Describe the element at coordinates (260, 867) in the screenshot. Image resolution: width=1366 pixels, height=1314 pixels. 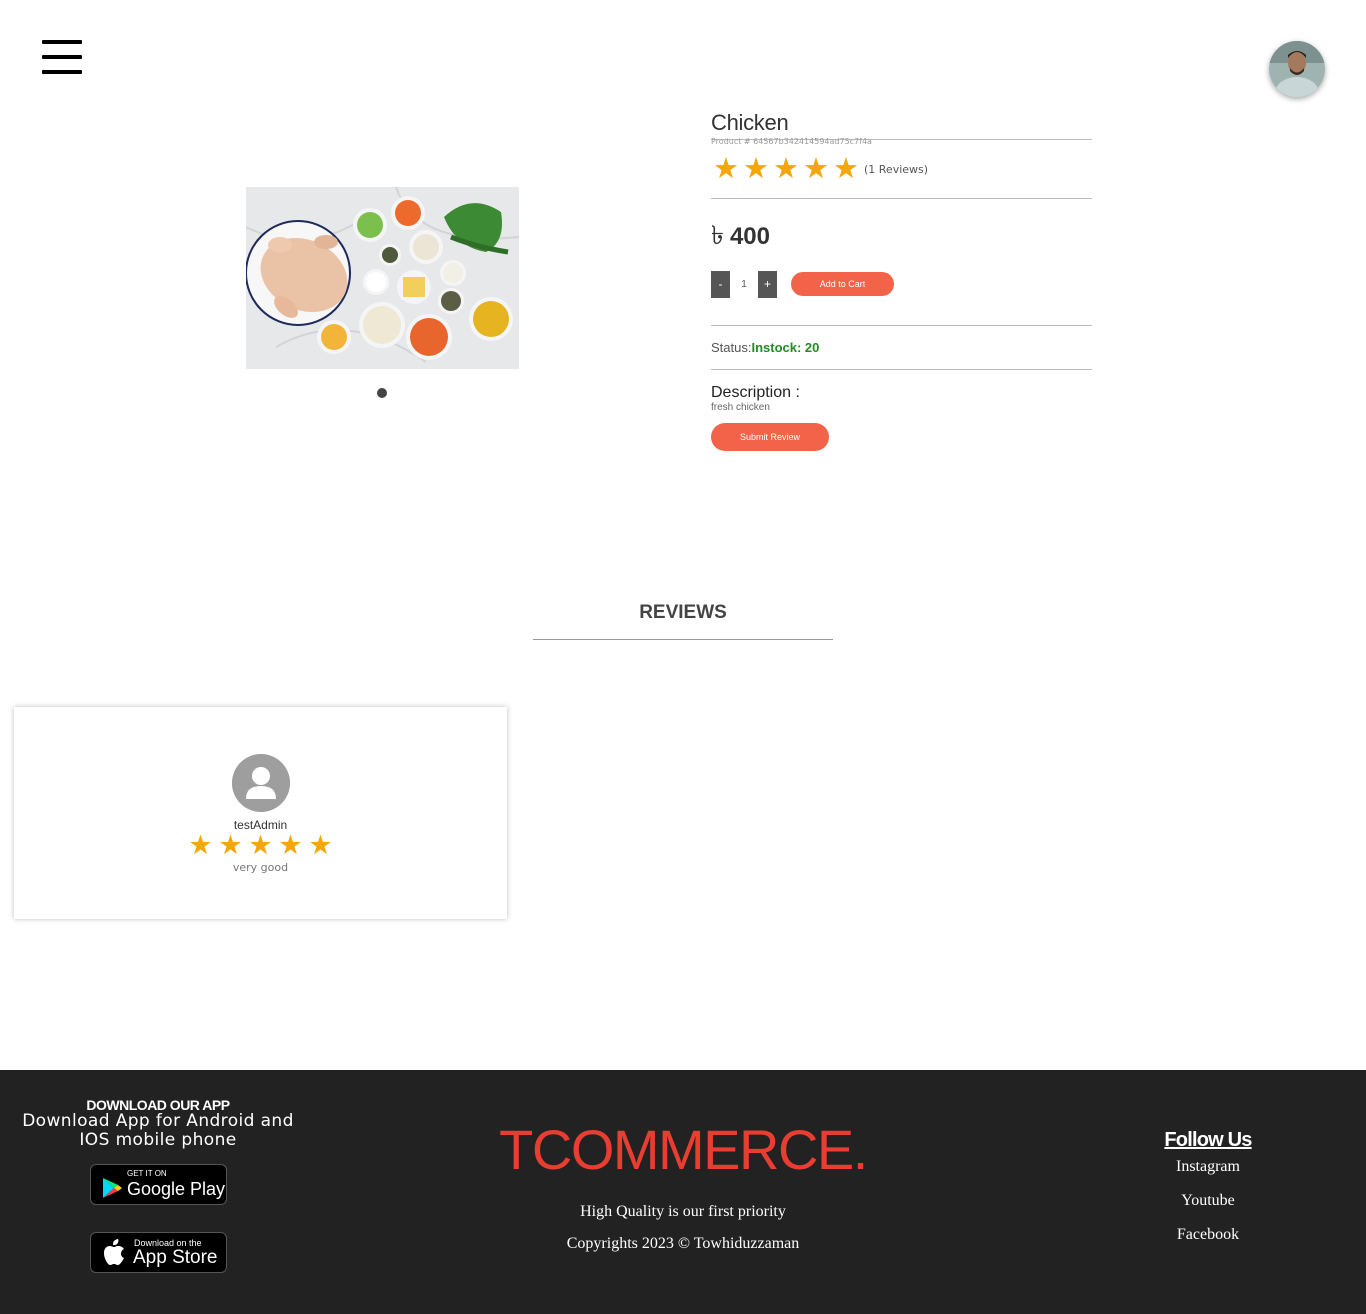
I see `review-comment: very good` at that location.